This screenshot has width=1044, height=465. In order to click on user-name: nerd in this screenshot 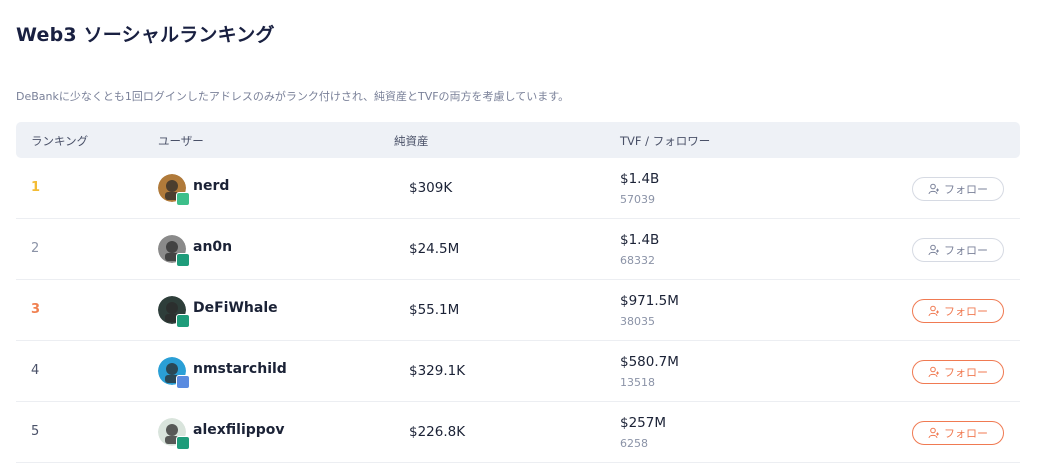, I will do `click(211, 186)`.